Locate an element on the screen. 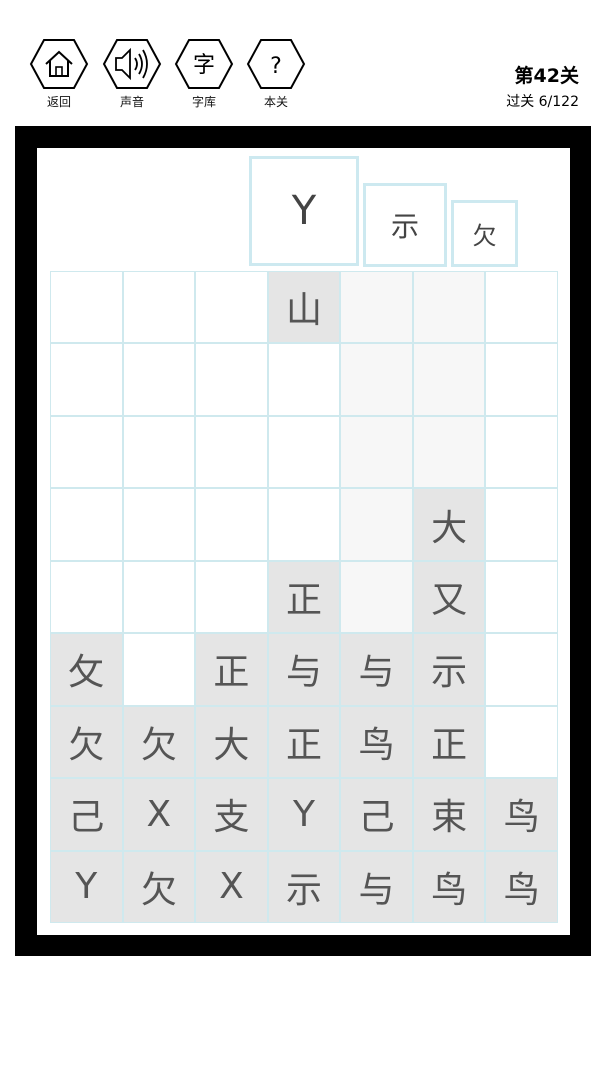  sound-button: 声音 is located at coordinates (132, 74).